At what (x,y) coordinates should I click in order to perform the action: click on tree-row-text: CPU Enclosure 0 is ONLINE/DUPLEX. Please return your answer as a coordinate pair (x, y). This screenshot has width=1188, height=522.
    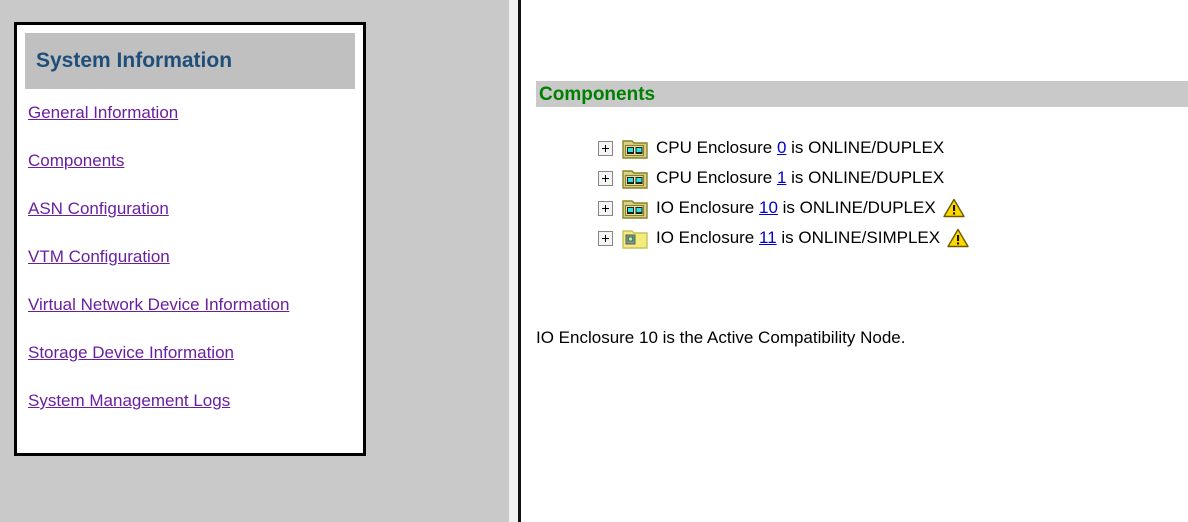
    Looking at the image, I should click on (800, 148).